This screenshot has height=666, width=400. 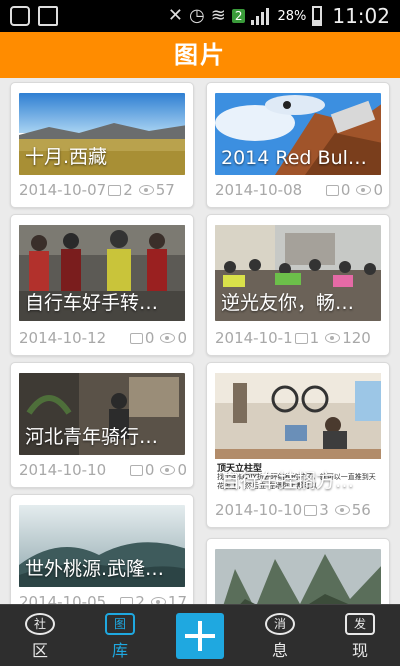 What do you see at coordinates (280, 635) in the screenshot?
I see `tab-messages: 消 息` at bounding box center [280, 635].